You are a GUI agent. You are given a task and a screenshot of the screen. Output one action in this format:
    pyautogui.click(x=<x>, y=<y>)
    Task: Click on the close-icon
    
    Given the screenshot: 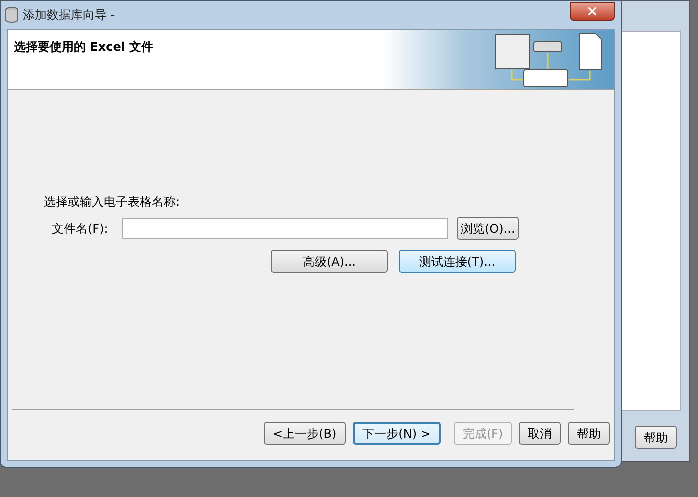 What is the action you would take?
    pyautogui.click(x=592, y=11)
    